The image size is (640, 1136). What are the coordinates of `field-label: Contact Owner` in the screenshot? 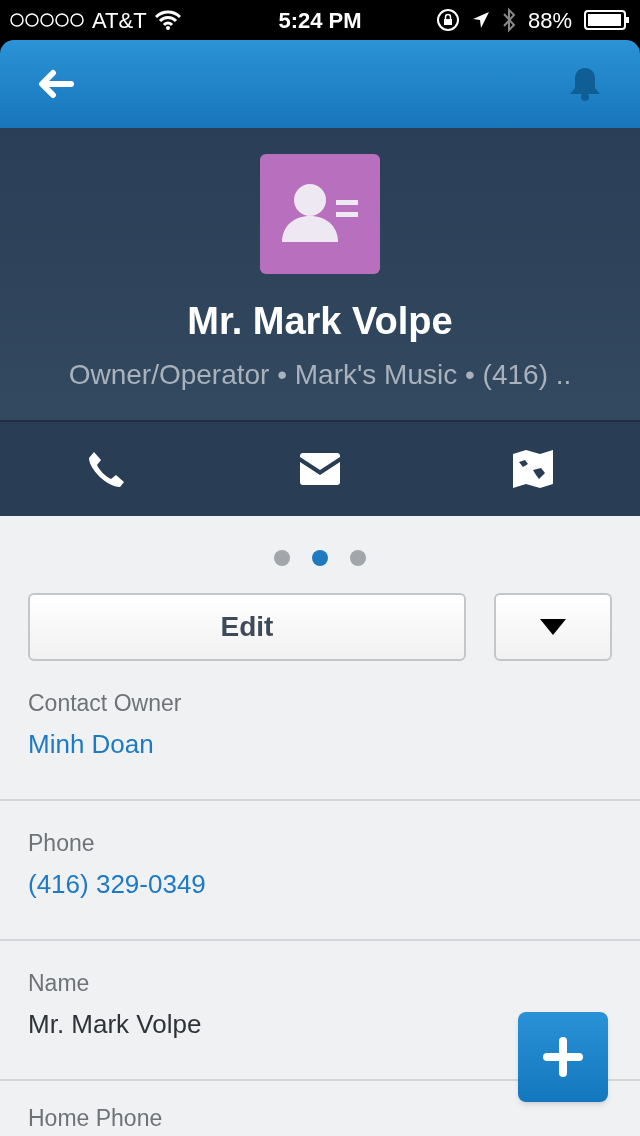 It's located at (105, 703).